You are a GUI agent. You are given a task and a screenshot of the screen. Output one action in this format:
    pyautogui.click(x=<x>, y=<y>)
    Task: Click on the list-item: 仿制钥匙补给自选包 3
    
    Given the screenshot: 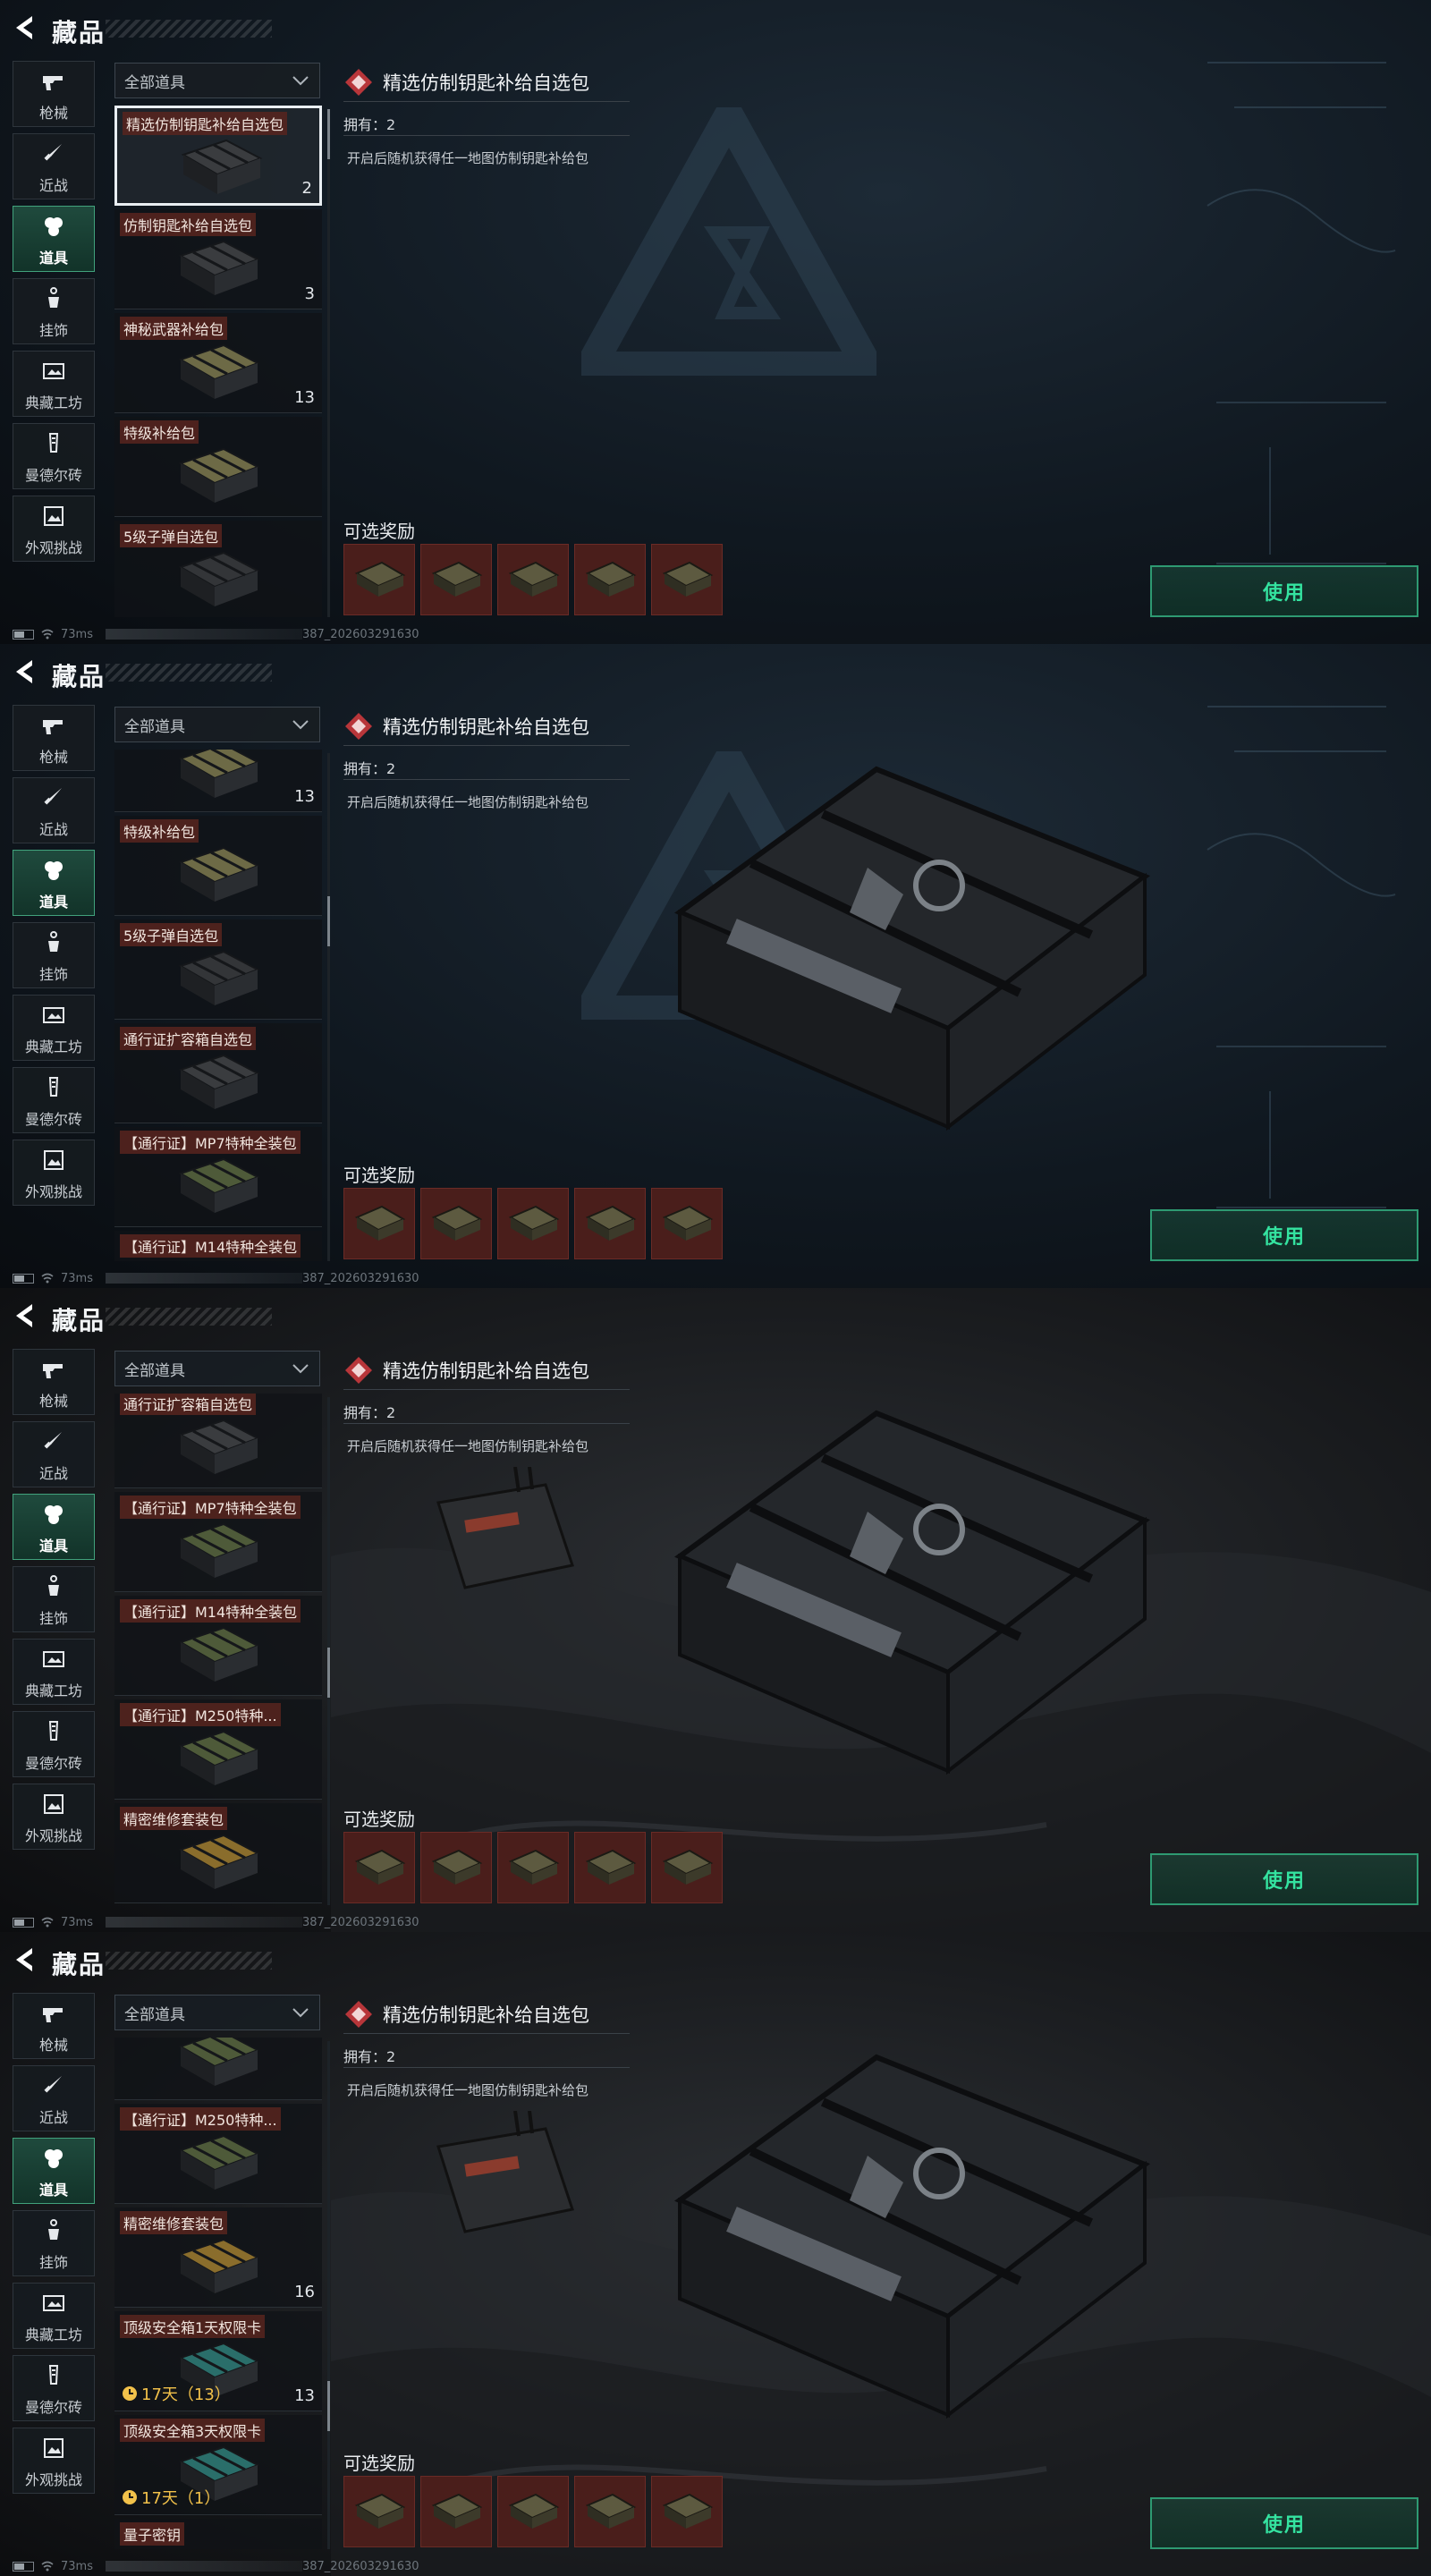 What is the action you would take?
    pyautogui.click(x=218, y=259)
    